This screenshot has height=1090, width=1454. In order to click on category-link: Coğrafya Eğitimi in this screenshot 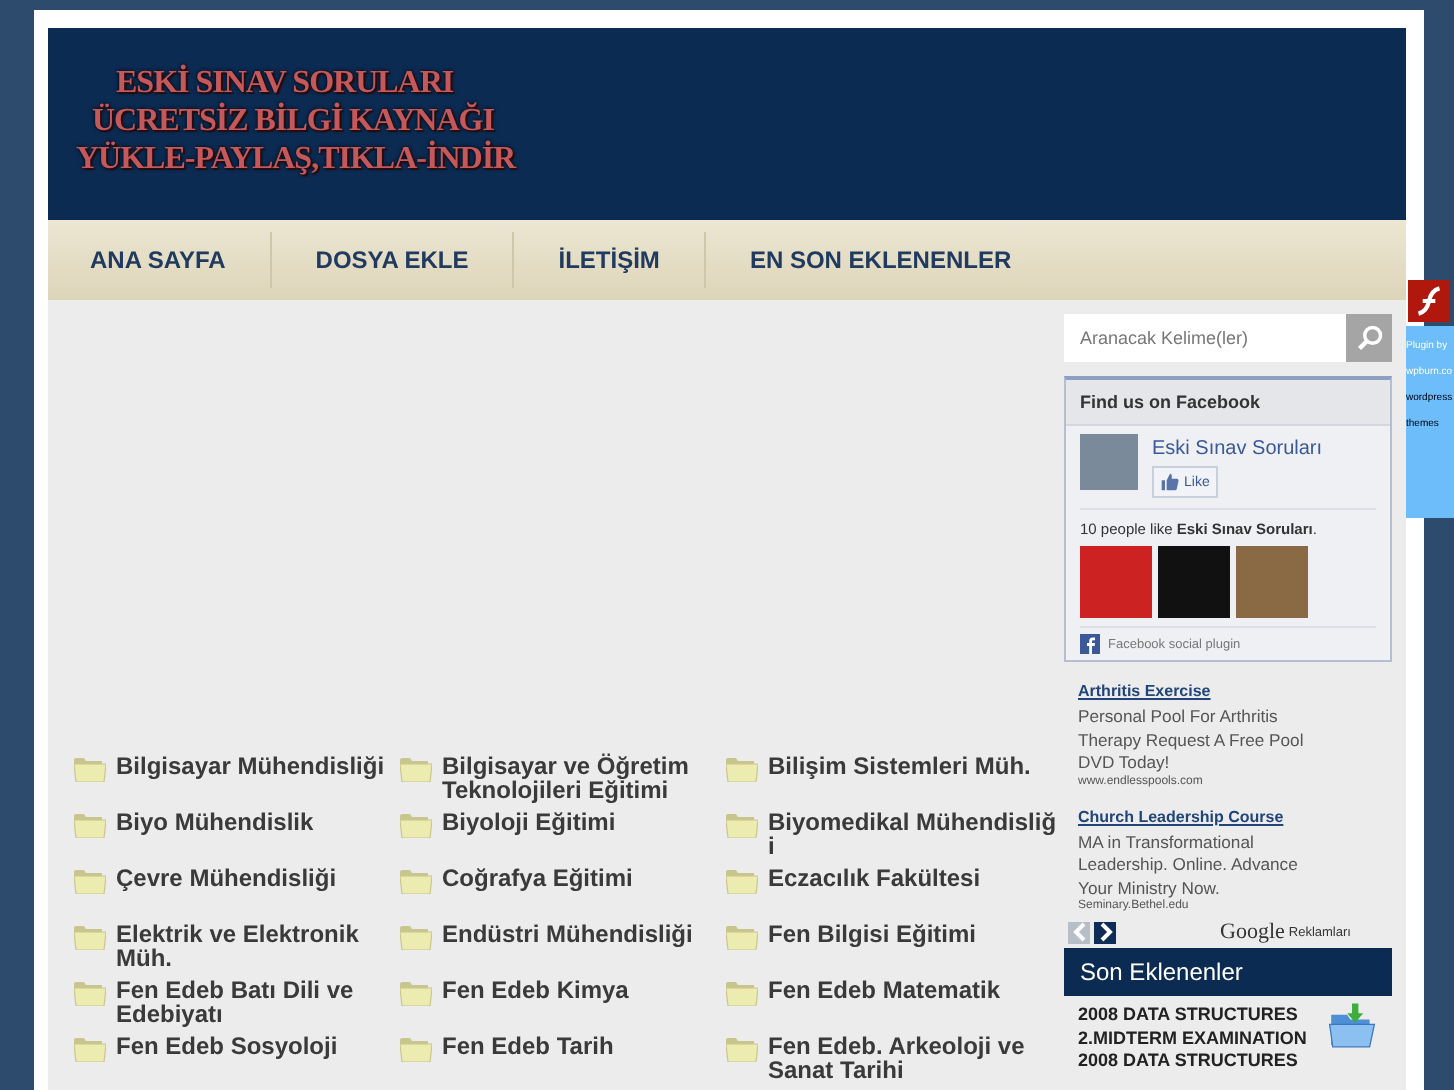, I will do `click(537, 878)`.